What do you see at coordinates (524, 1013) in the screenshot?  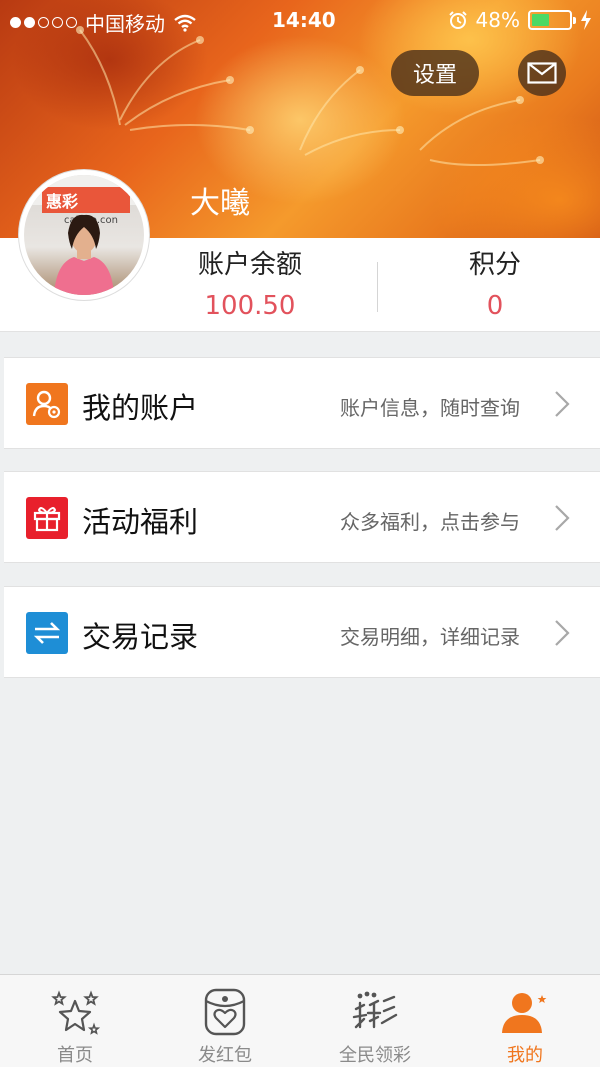 I see `user-icon` at bounding box center [524, 1013].